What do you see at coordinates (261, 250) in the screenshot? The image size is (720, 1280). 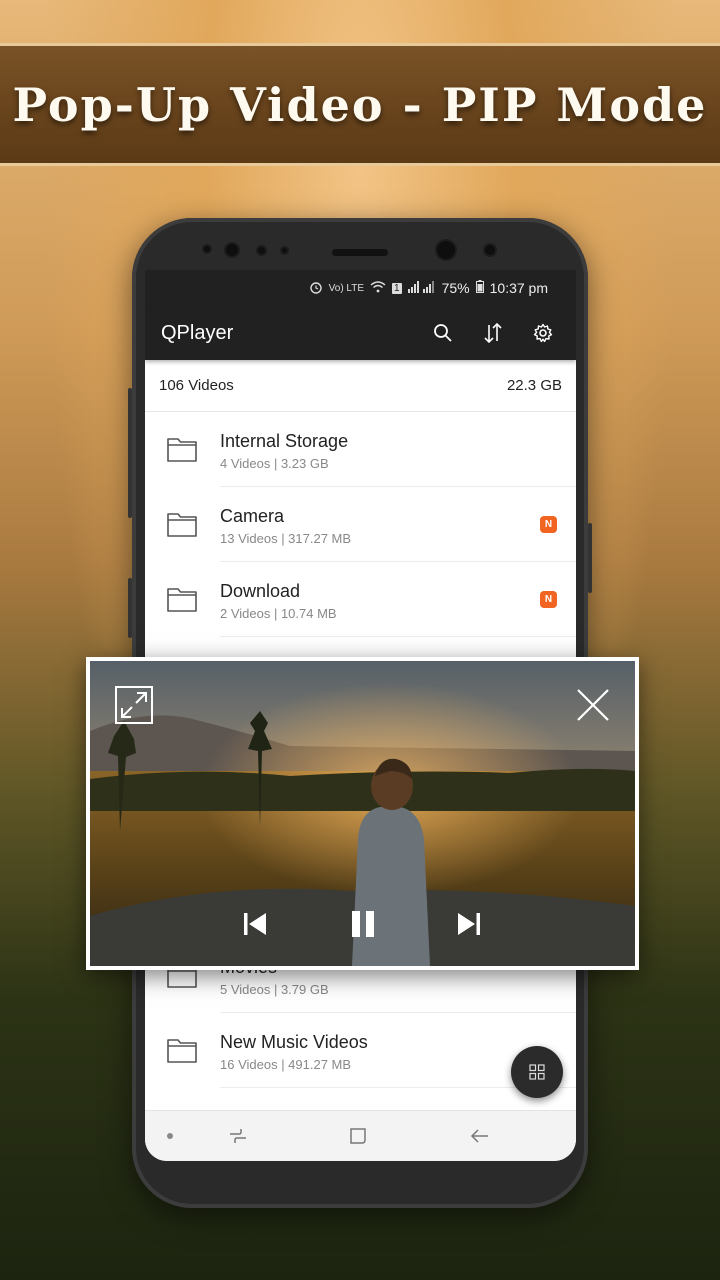 I see `proximity-sensor` at bounding box center [261, 250].